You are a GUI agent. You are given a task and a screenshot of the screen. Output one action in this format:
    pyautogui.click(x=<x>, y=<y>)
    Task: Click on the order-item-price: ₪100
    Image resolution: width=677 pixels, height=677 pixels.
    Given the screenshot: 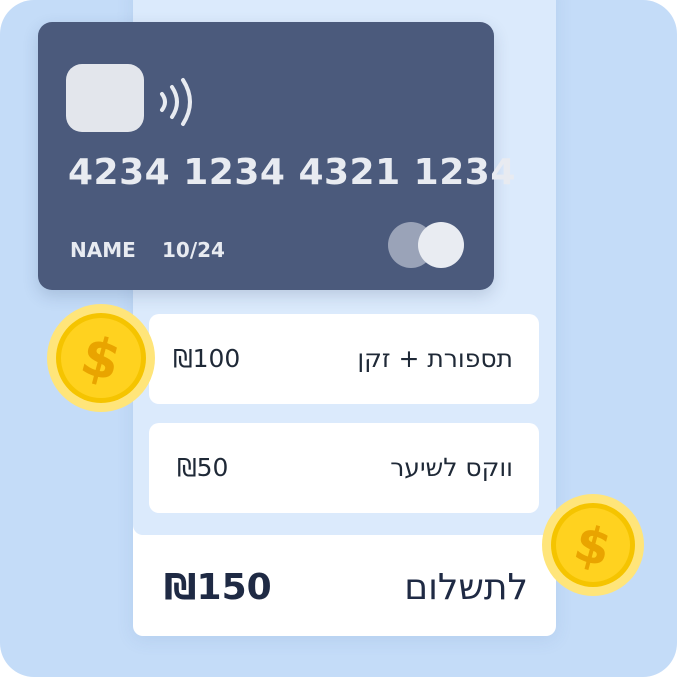 What is the action you would take?
    pyautogui.click(x=207, y=358)
    